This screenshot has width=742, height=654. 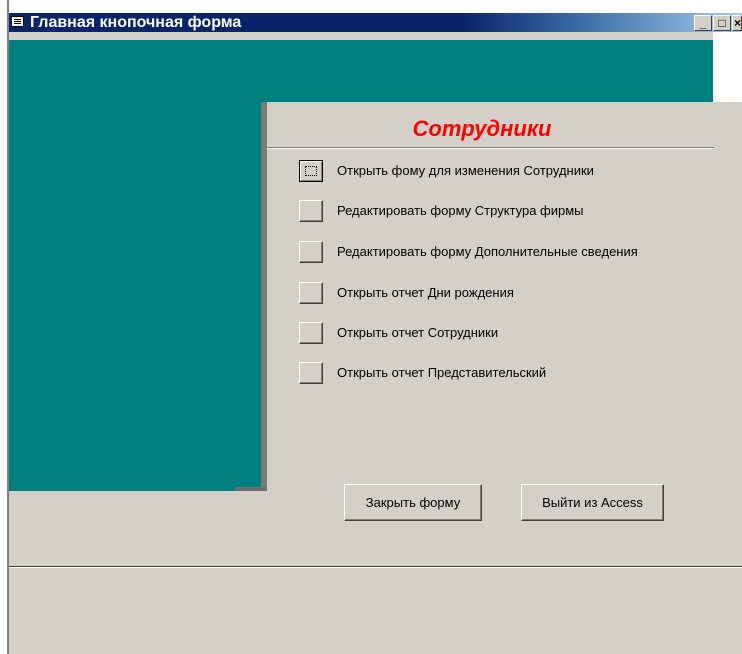 What do you see at coordinates (460, 211) in the screenshot?
I see `switchboard-item-label: Редактировать форму Структура фирмы` at bounding box center [460, 211].